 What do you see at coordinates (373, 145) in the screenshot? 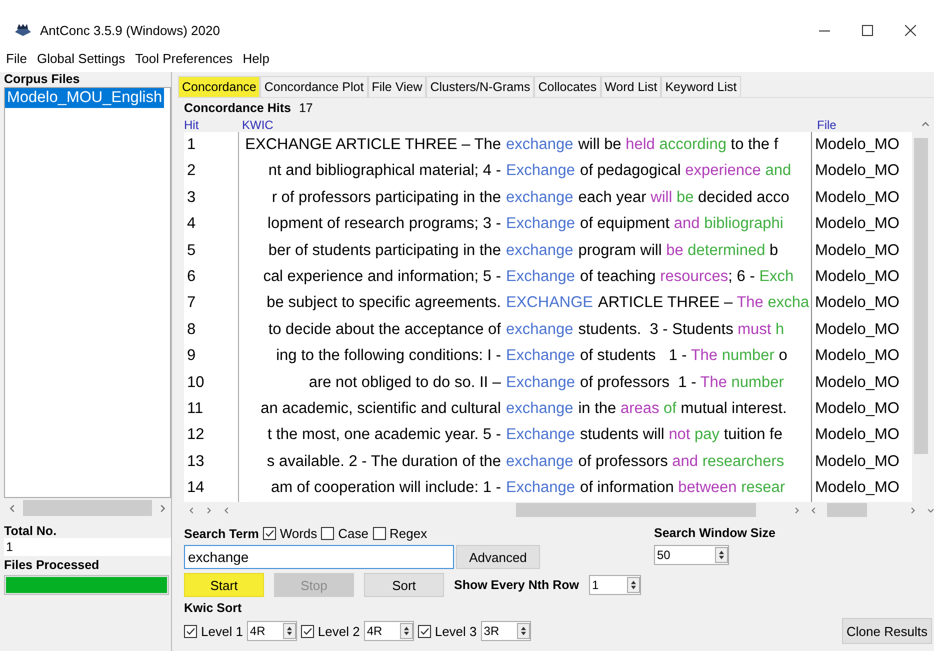
I see `left-context: EXCHANGE ARTICLE THREE – The` at bounding box center [373, 145].